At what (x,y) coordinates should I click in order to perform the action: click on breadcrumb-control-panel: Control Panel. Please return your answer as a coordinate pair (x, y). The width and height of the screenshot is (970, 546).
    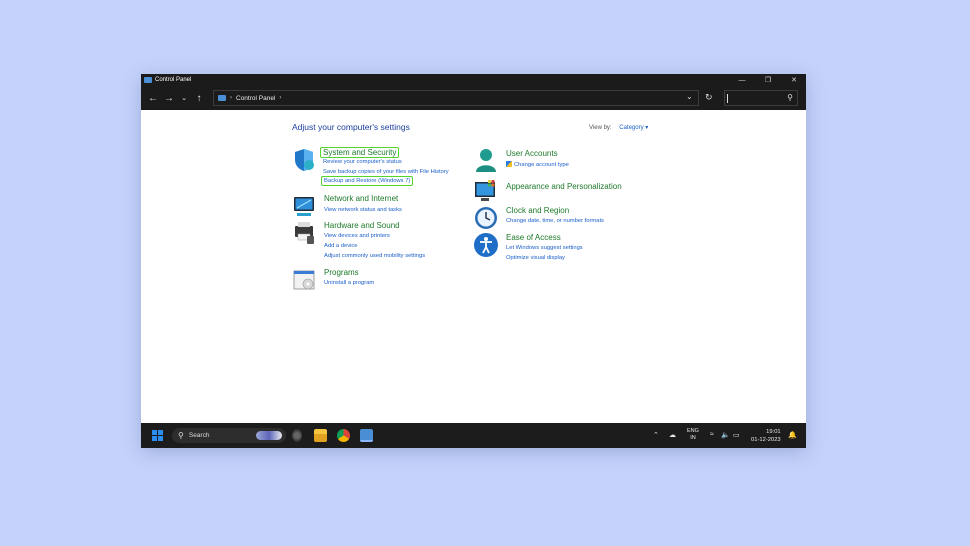
    Looking at the image, I should click on (255, 98).